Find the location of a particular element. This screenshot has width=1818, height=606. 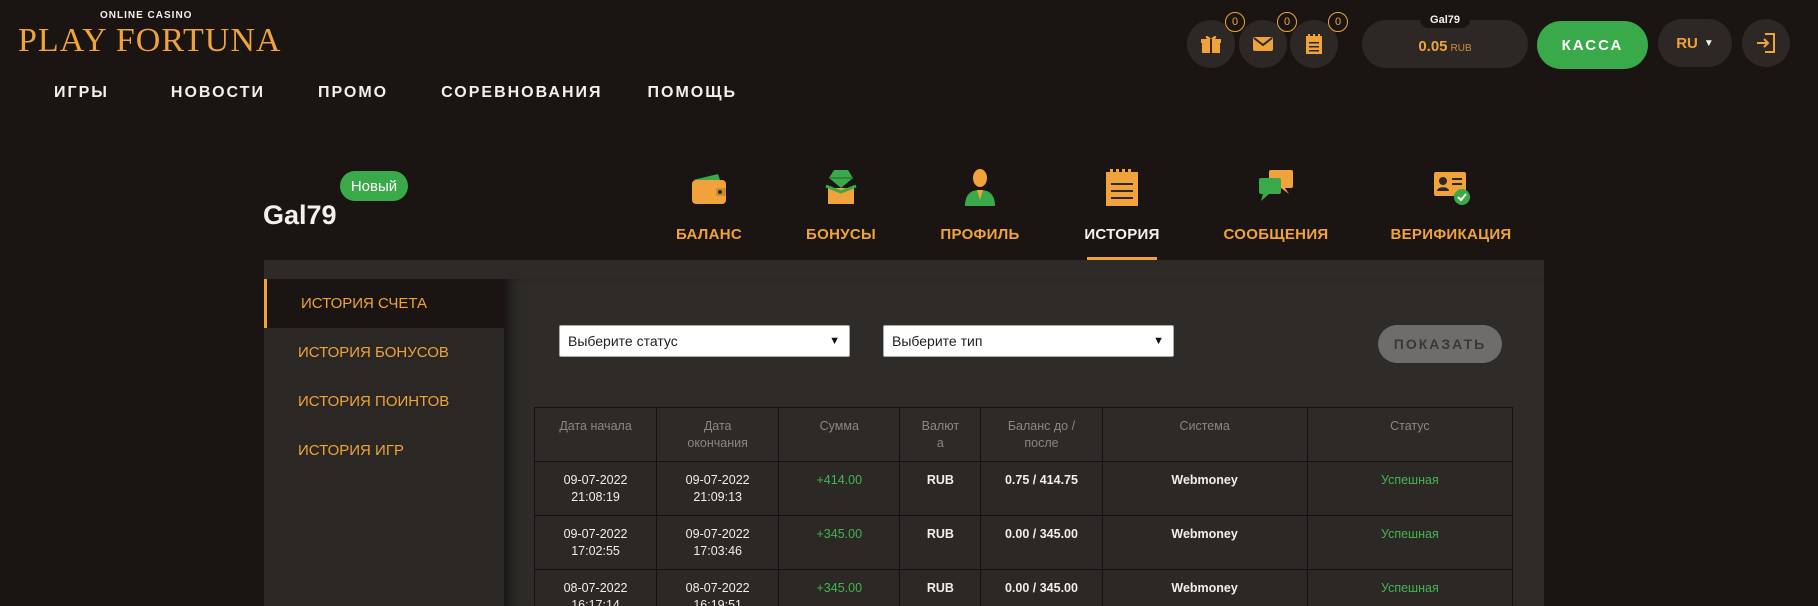

chat-bubbles-icon is located at coordinates (1276, 185).